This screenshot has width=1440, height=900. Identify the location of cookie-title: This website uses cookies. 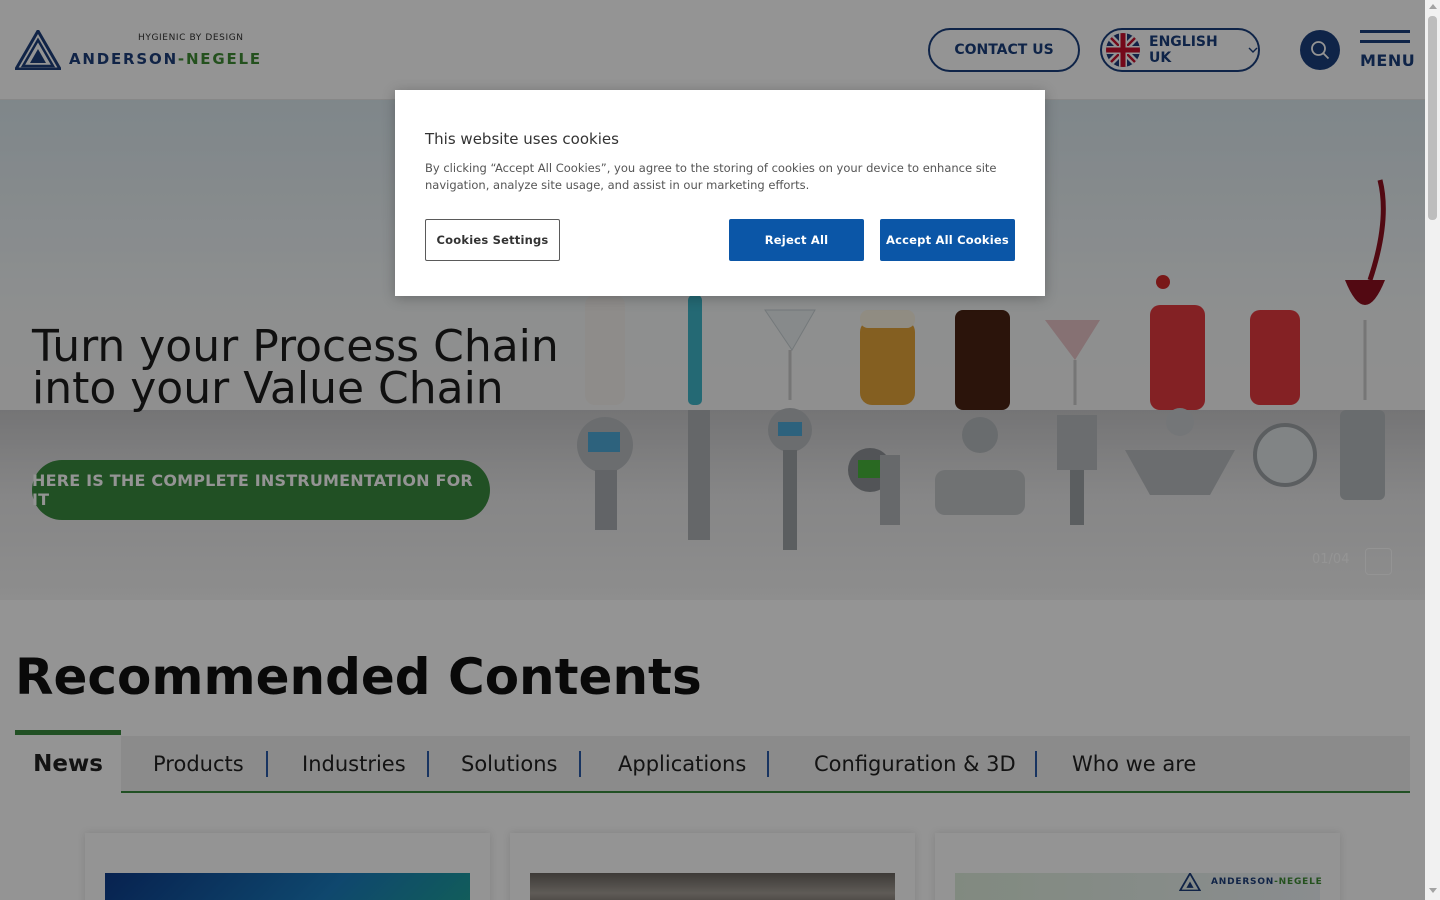
(522, 139).